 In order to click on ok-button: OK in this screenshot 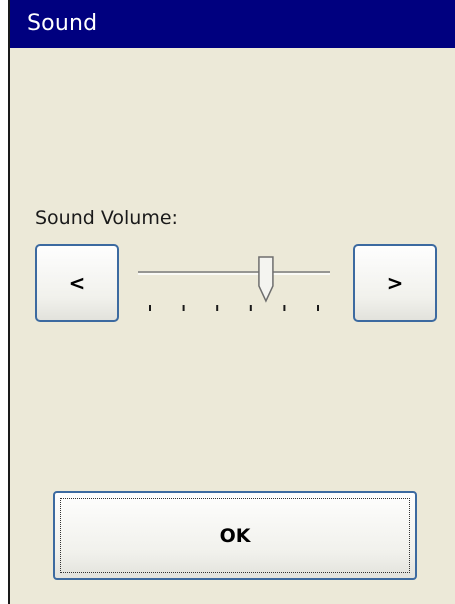, I will do `click(235, 535)`.